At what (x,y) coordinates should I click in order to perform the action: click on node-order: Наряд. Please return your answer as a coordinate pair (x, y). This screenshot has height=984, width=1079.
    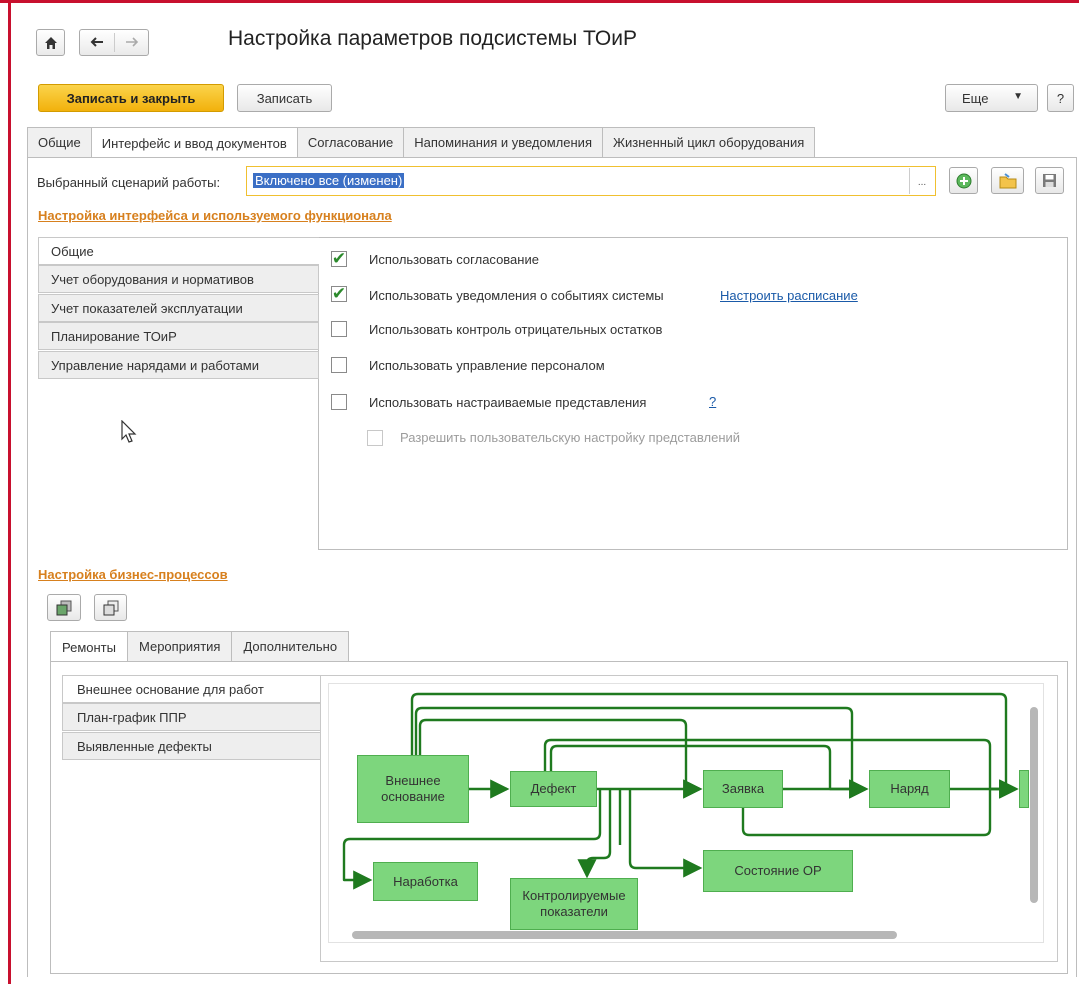
    Looking at the image, I should click on (909, 789).